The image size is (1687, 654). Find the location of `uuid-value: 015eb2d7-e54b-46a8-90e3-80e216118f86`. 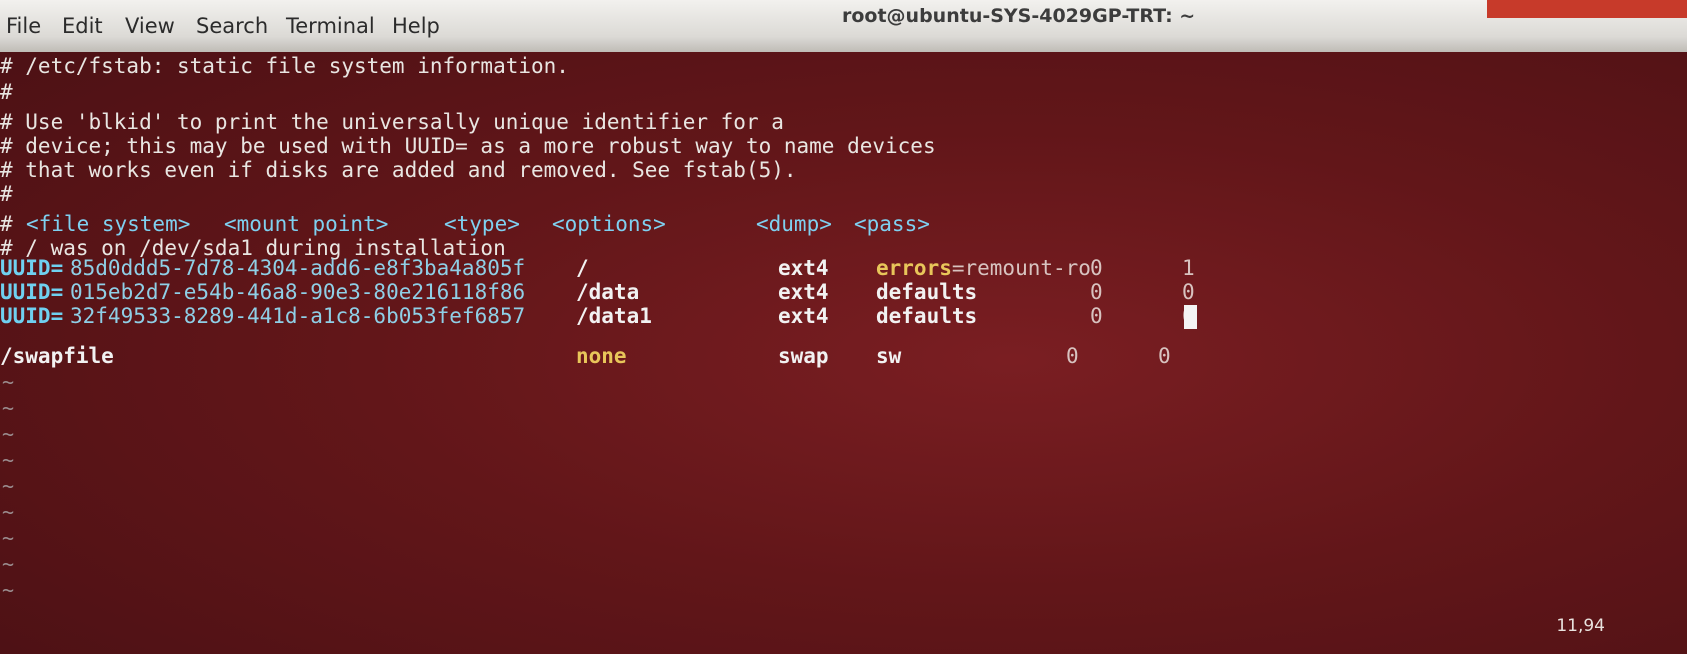

uuid-value: 015eb2d7-e54b-46a8-90e3-80e216118f86 is located at coordinates (298, 292).